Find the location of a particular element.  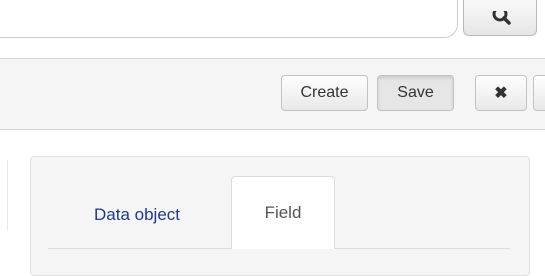

close-button: ✖ is located at coordinates (501, 93).